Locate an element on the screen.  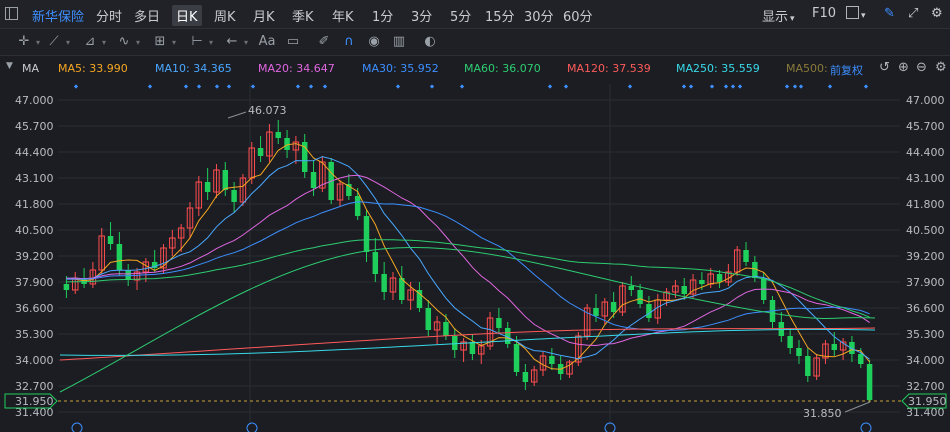
right-price-label: 45.700 is located at coordinates (925, 126).